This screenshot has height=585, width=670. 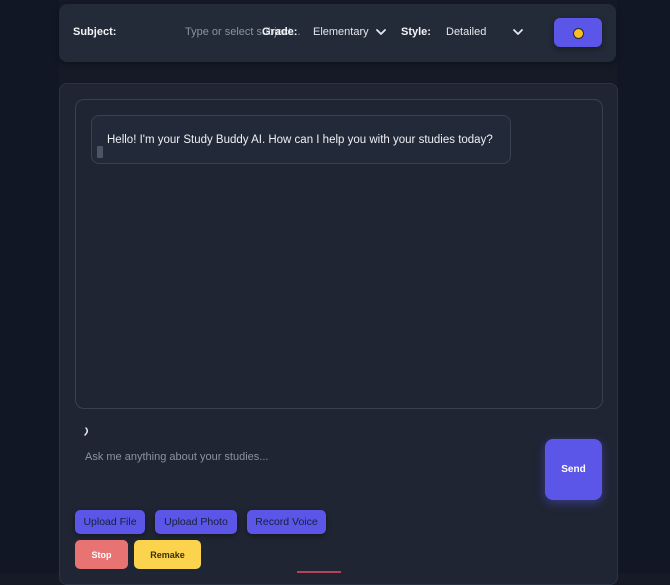 What do you see at coordinates (341, 32) in the screenshot?
I see `grade-select-value: Elementary` at bounding box center [341, 32].